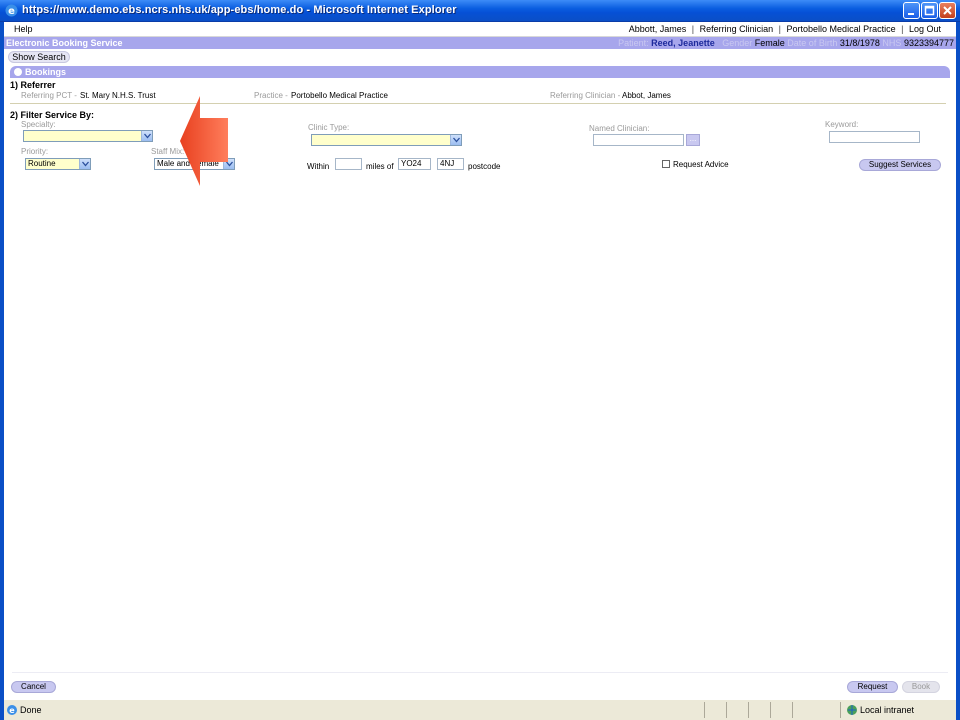 The image size is (960, 720). Describe the element at coordinates (646, 95) in the screenshot. I see `referring-clinician-value: Abbot, James` at that location.